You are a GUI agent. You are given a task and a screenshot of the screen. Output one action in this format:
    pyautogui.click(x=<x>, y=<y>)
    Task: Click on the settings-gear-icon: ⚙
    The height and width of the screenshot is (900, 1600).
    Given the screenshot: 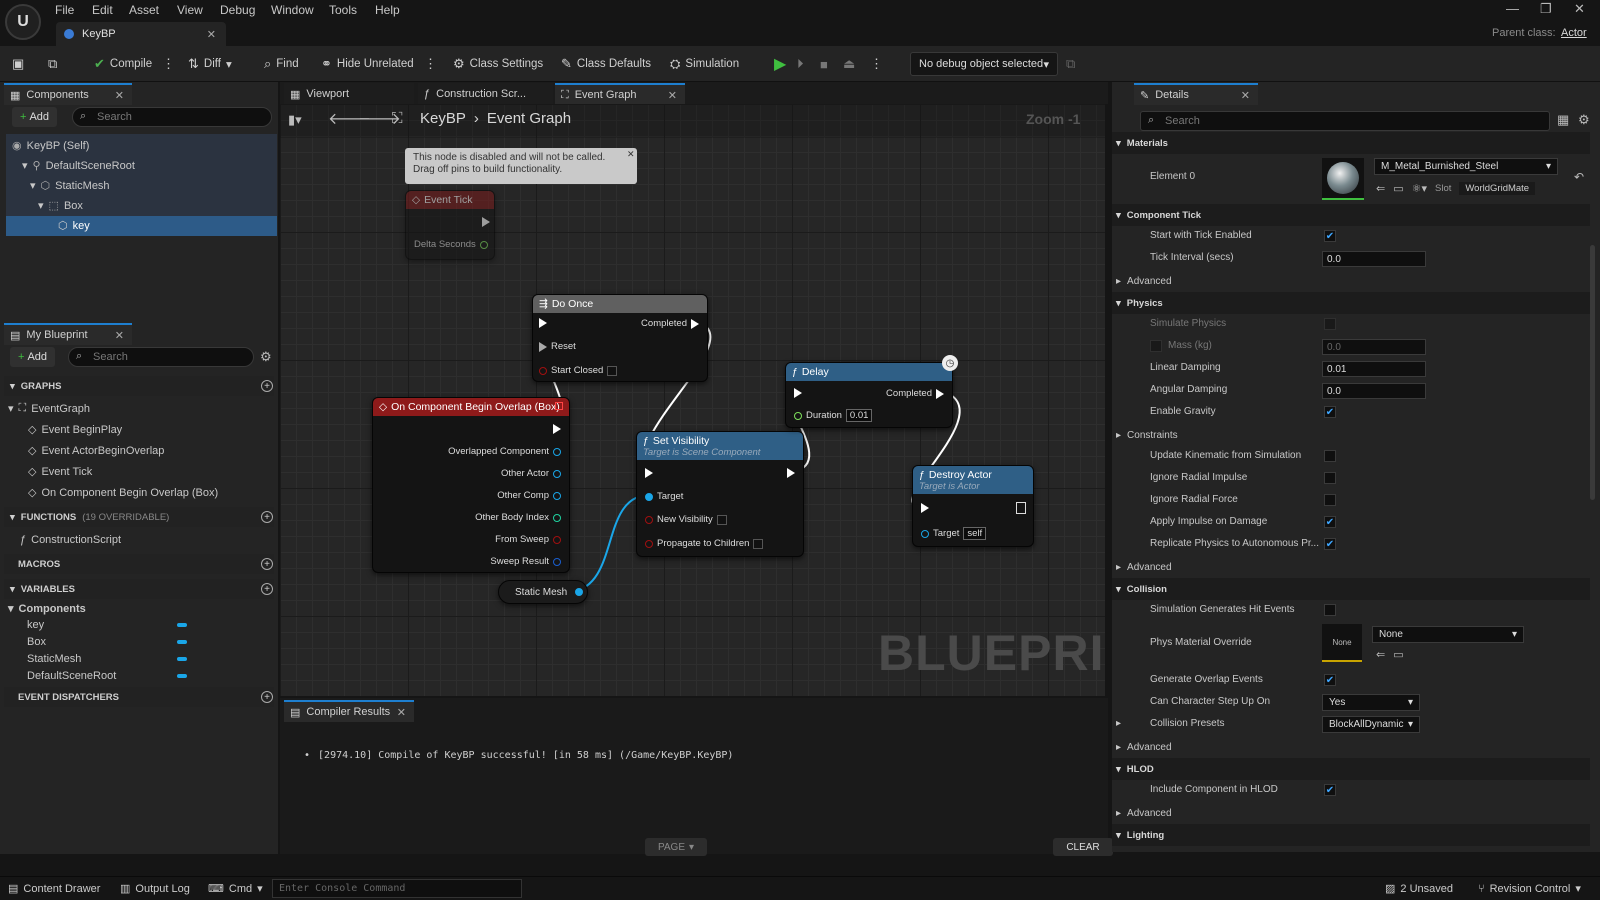 What is the action you would take?
    pyautogui.click(x=266, y=357)
    